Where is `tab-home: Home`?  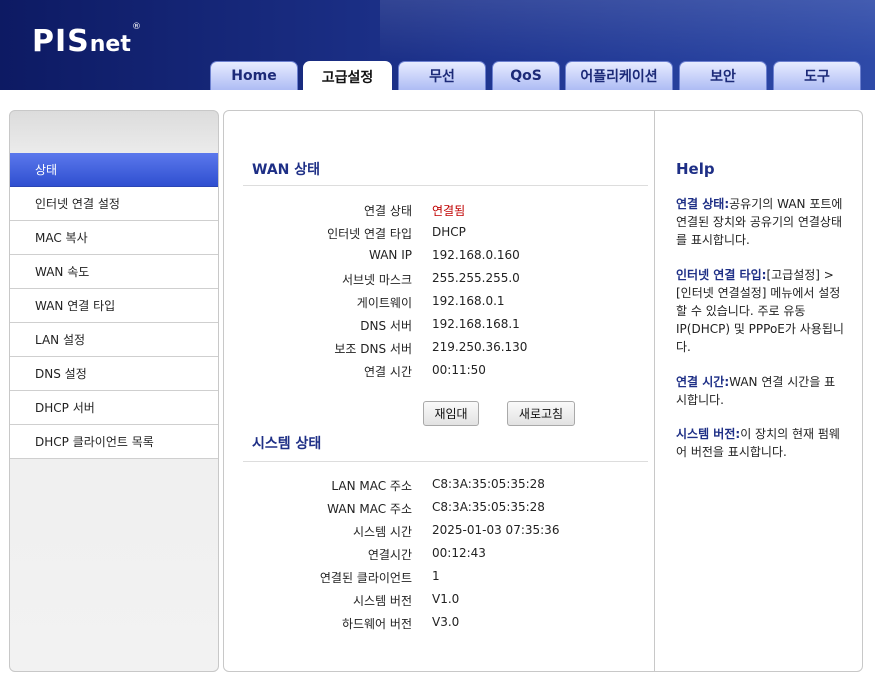
tab-home: Home is located at coordinates (254, 75).